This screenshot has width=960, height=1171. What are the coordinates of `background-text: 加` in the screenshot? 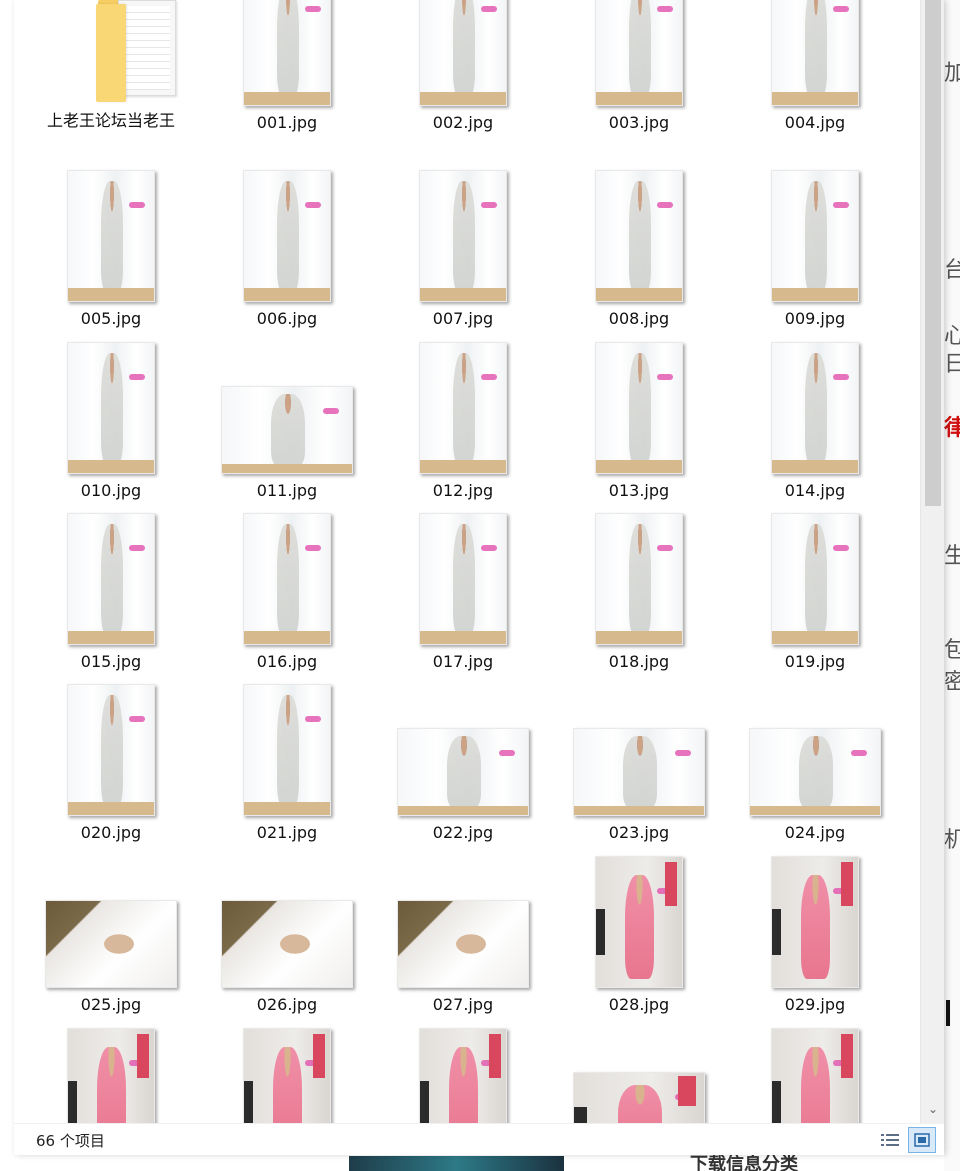 It's located at (952, 73).